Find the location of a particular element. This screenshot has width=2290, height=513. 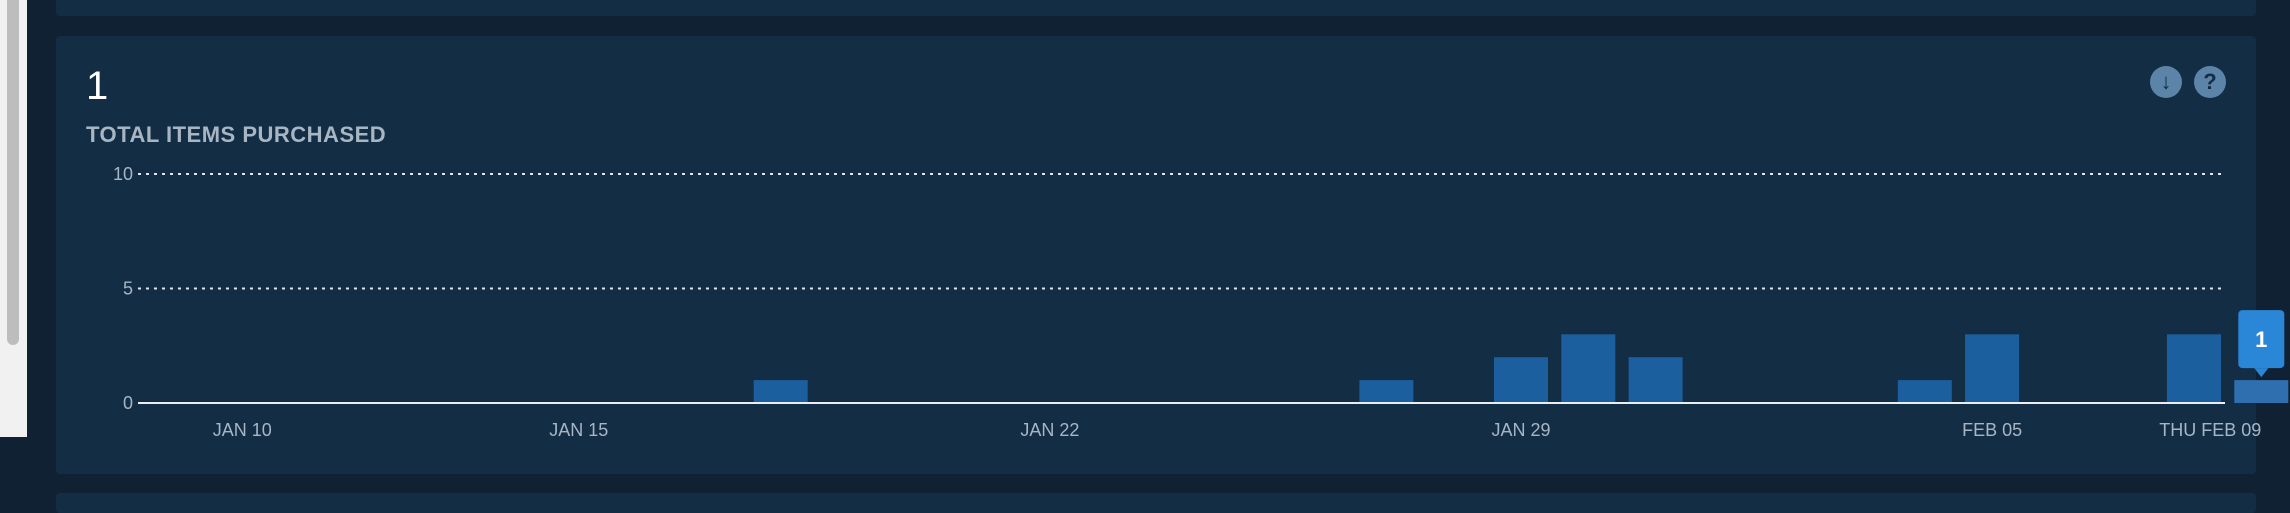

x-tick-label: THU FEB 09 is located at coordinates (2210, 430).